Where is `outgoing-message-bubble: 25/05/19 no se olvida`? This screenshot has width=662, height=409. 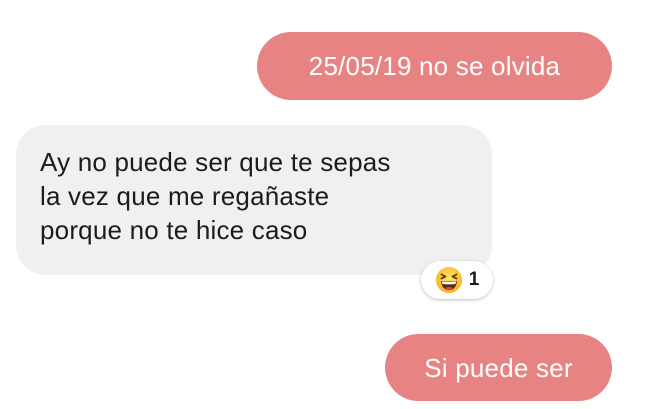 outgoing-message-bubble: 25/05/19 no se olvida is located at coordinates (434, 66).